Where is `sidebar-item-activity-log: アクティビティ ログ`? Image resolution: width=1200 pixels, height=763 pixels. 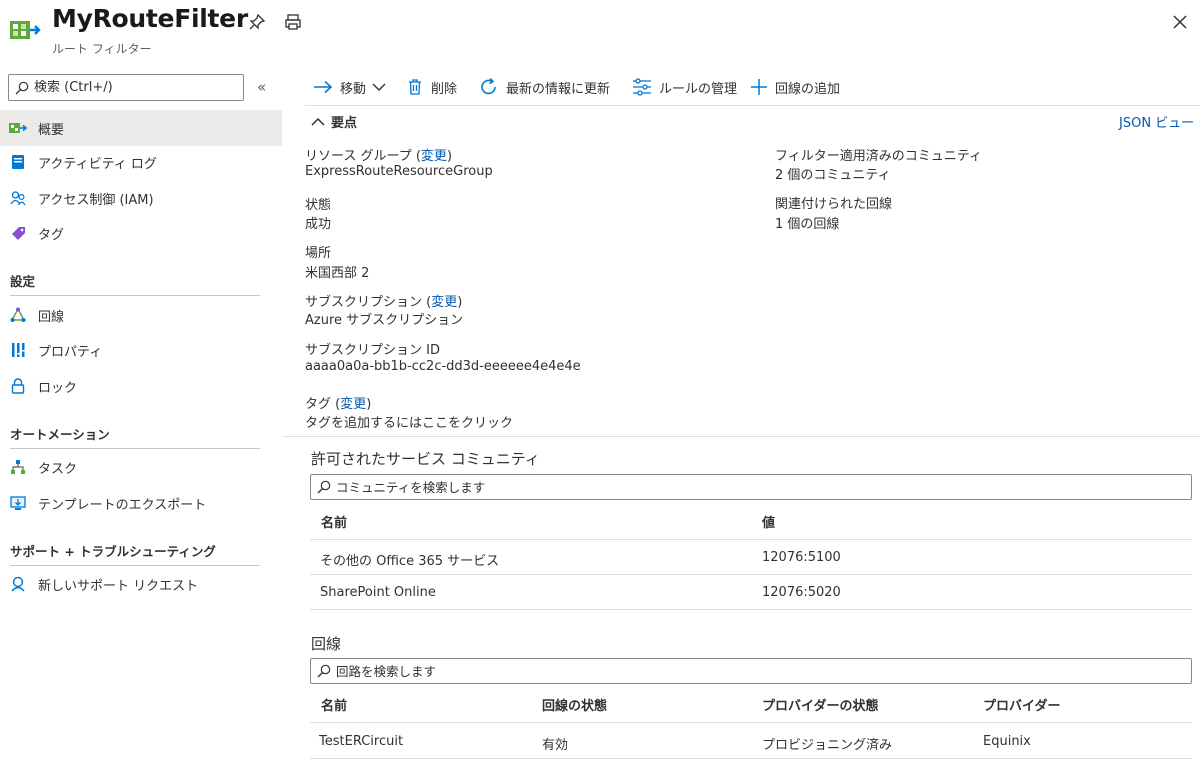 sidebar-item-activity-log: アクティビティ ログ is located at coordinates (141, 162).